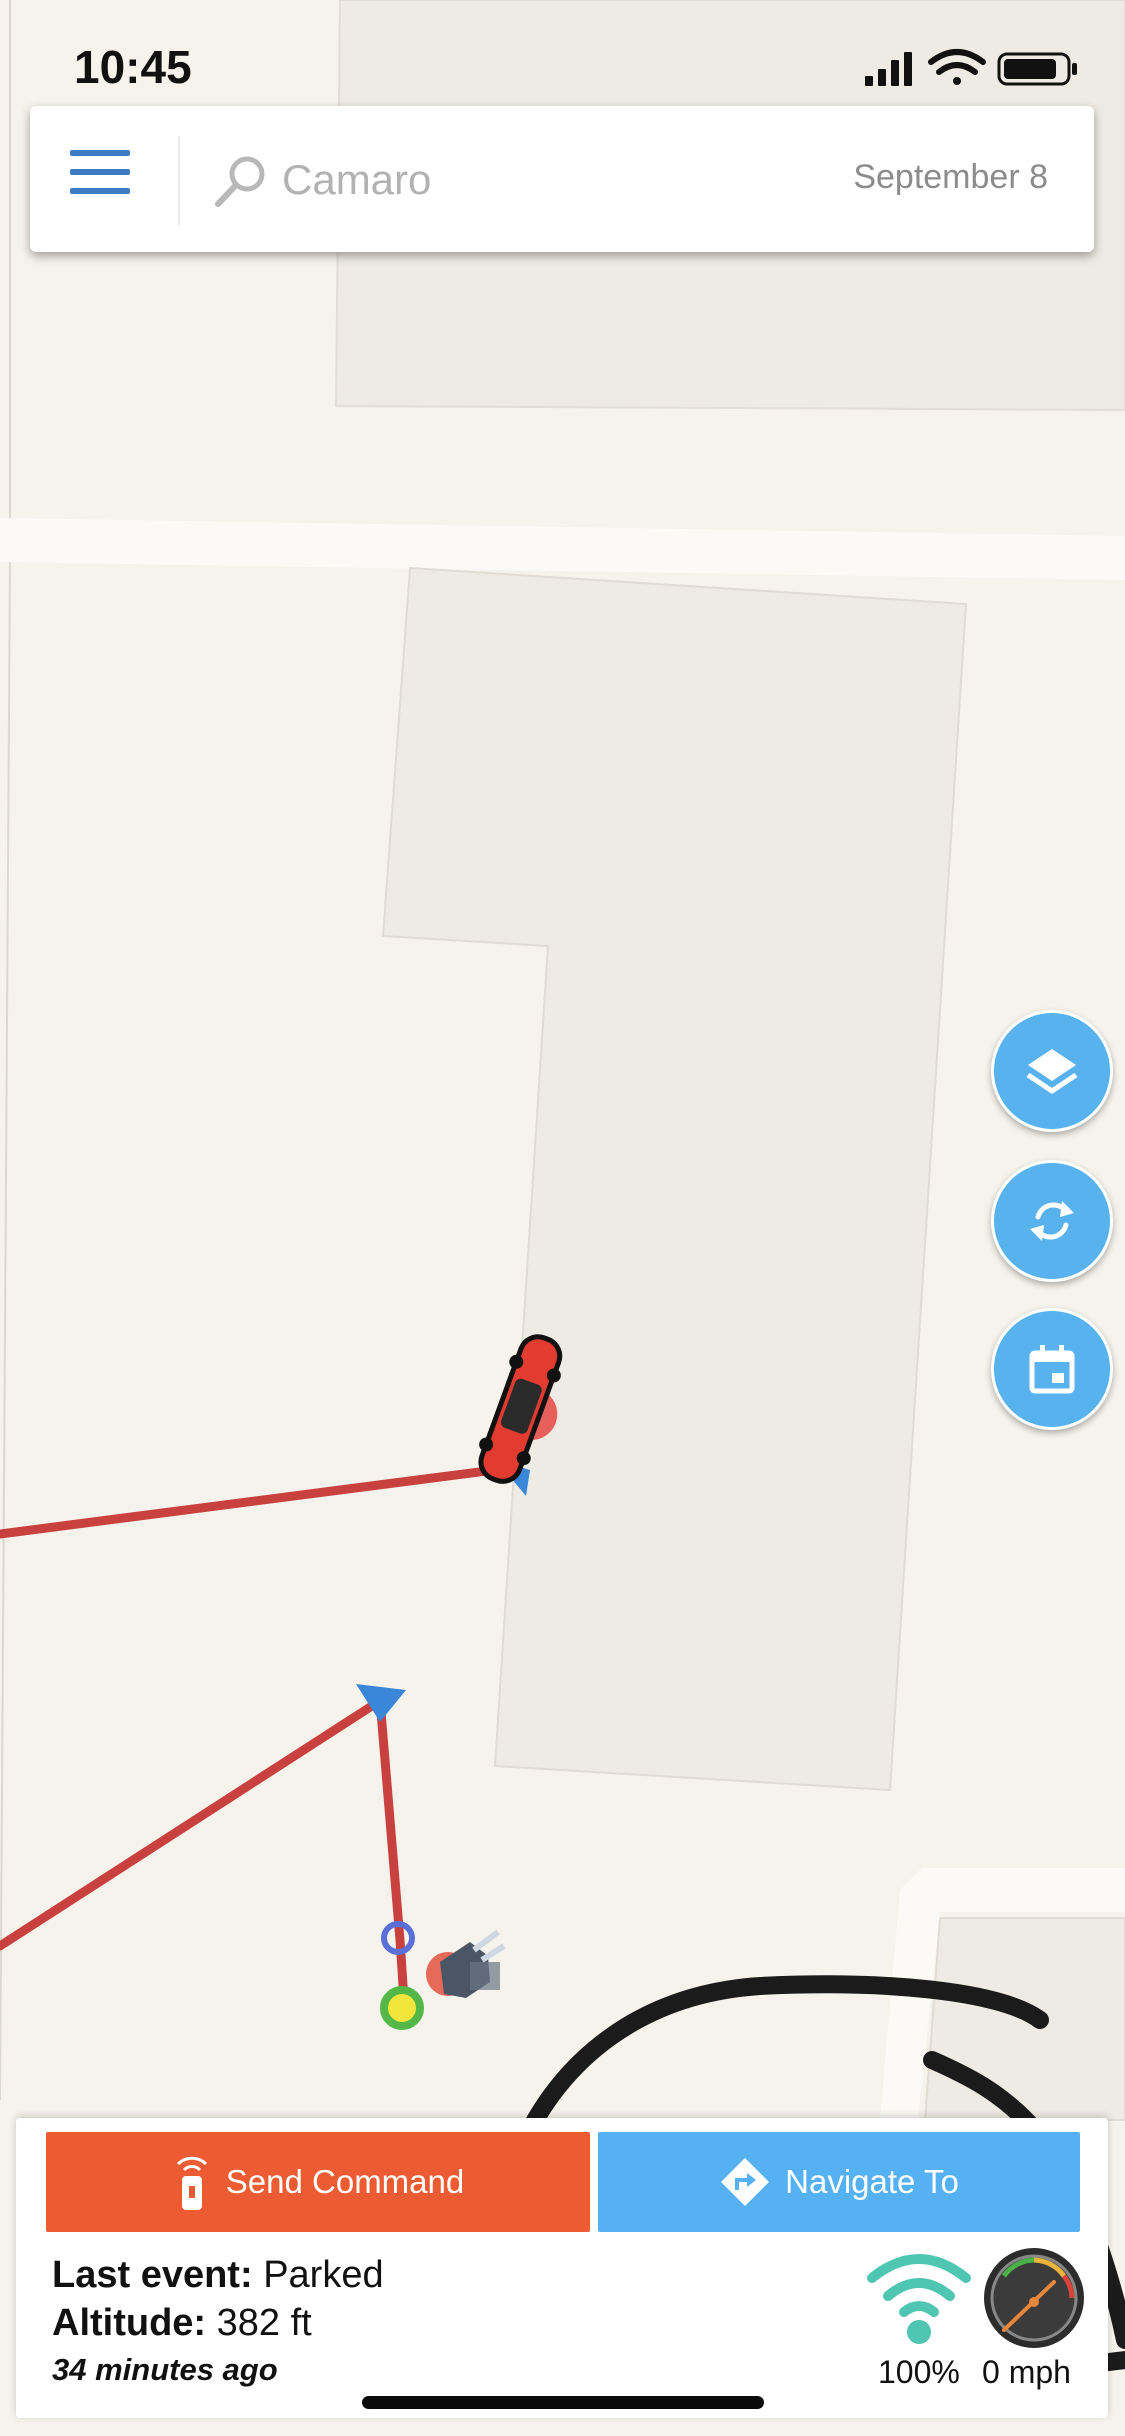  I want to click on navigate-to-button: Navigate To, so click(839, 2182).